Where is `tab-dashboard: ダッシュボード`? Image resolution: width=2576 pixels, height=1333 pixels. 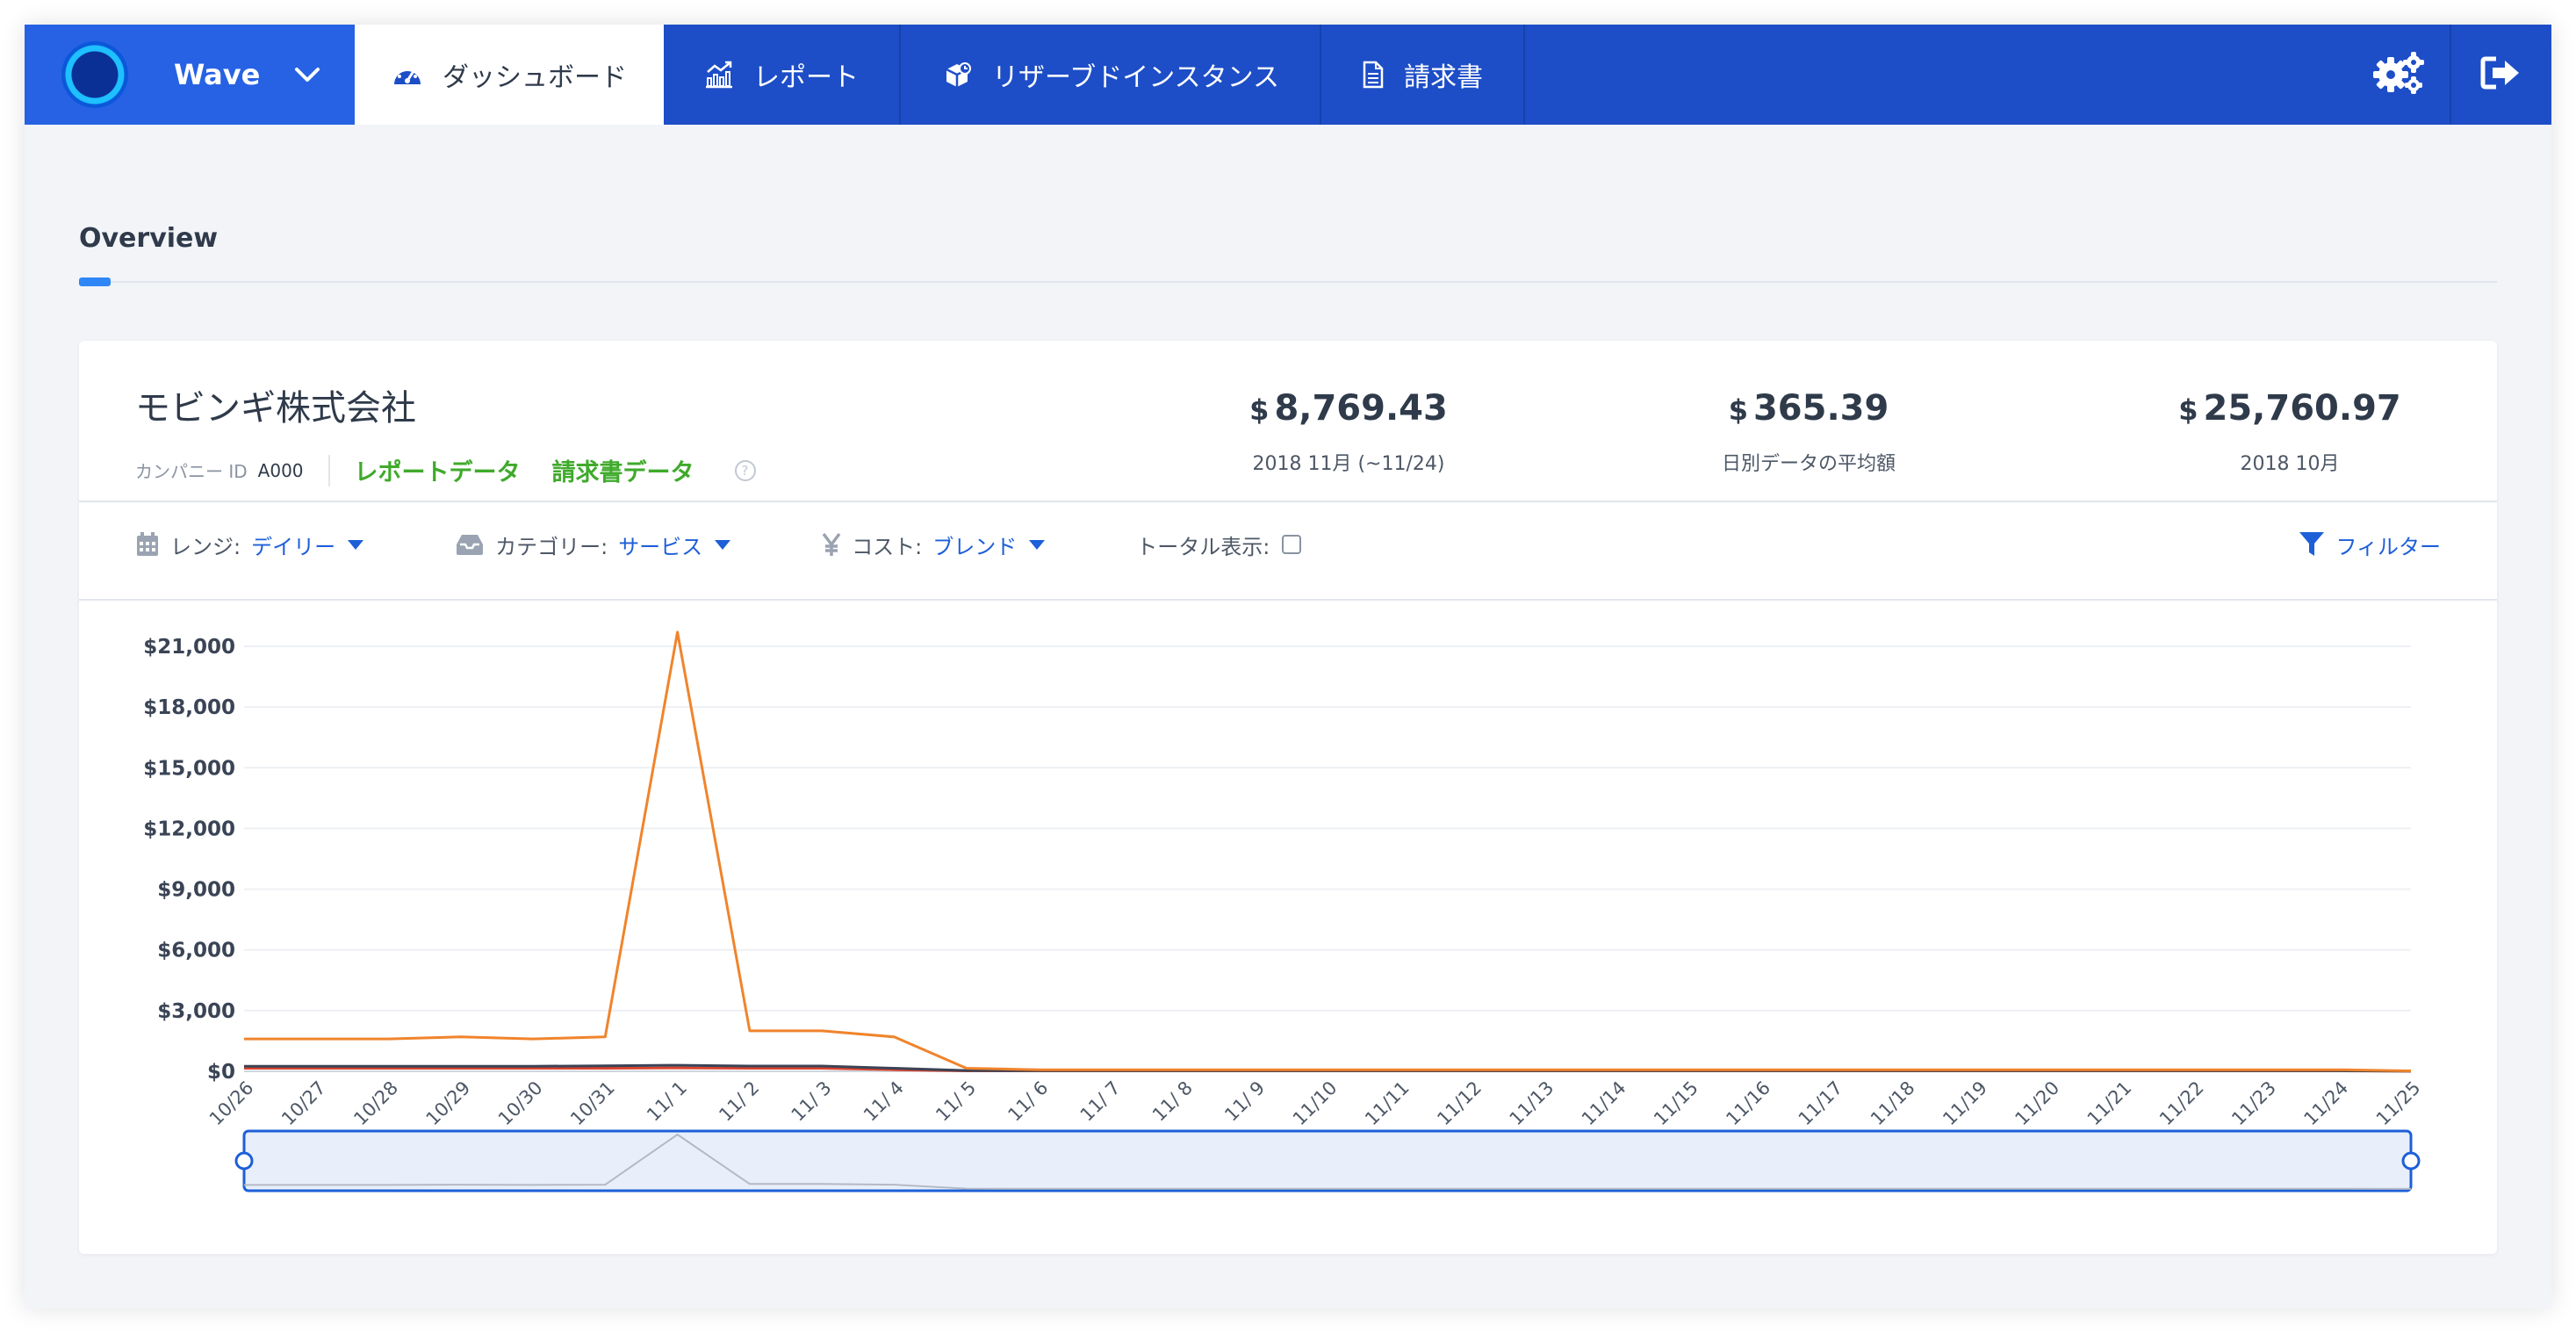
tab-dashboard: ダッシュボード is located at coordinates (509, 75).